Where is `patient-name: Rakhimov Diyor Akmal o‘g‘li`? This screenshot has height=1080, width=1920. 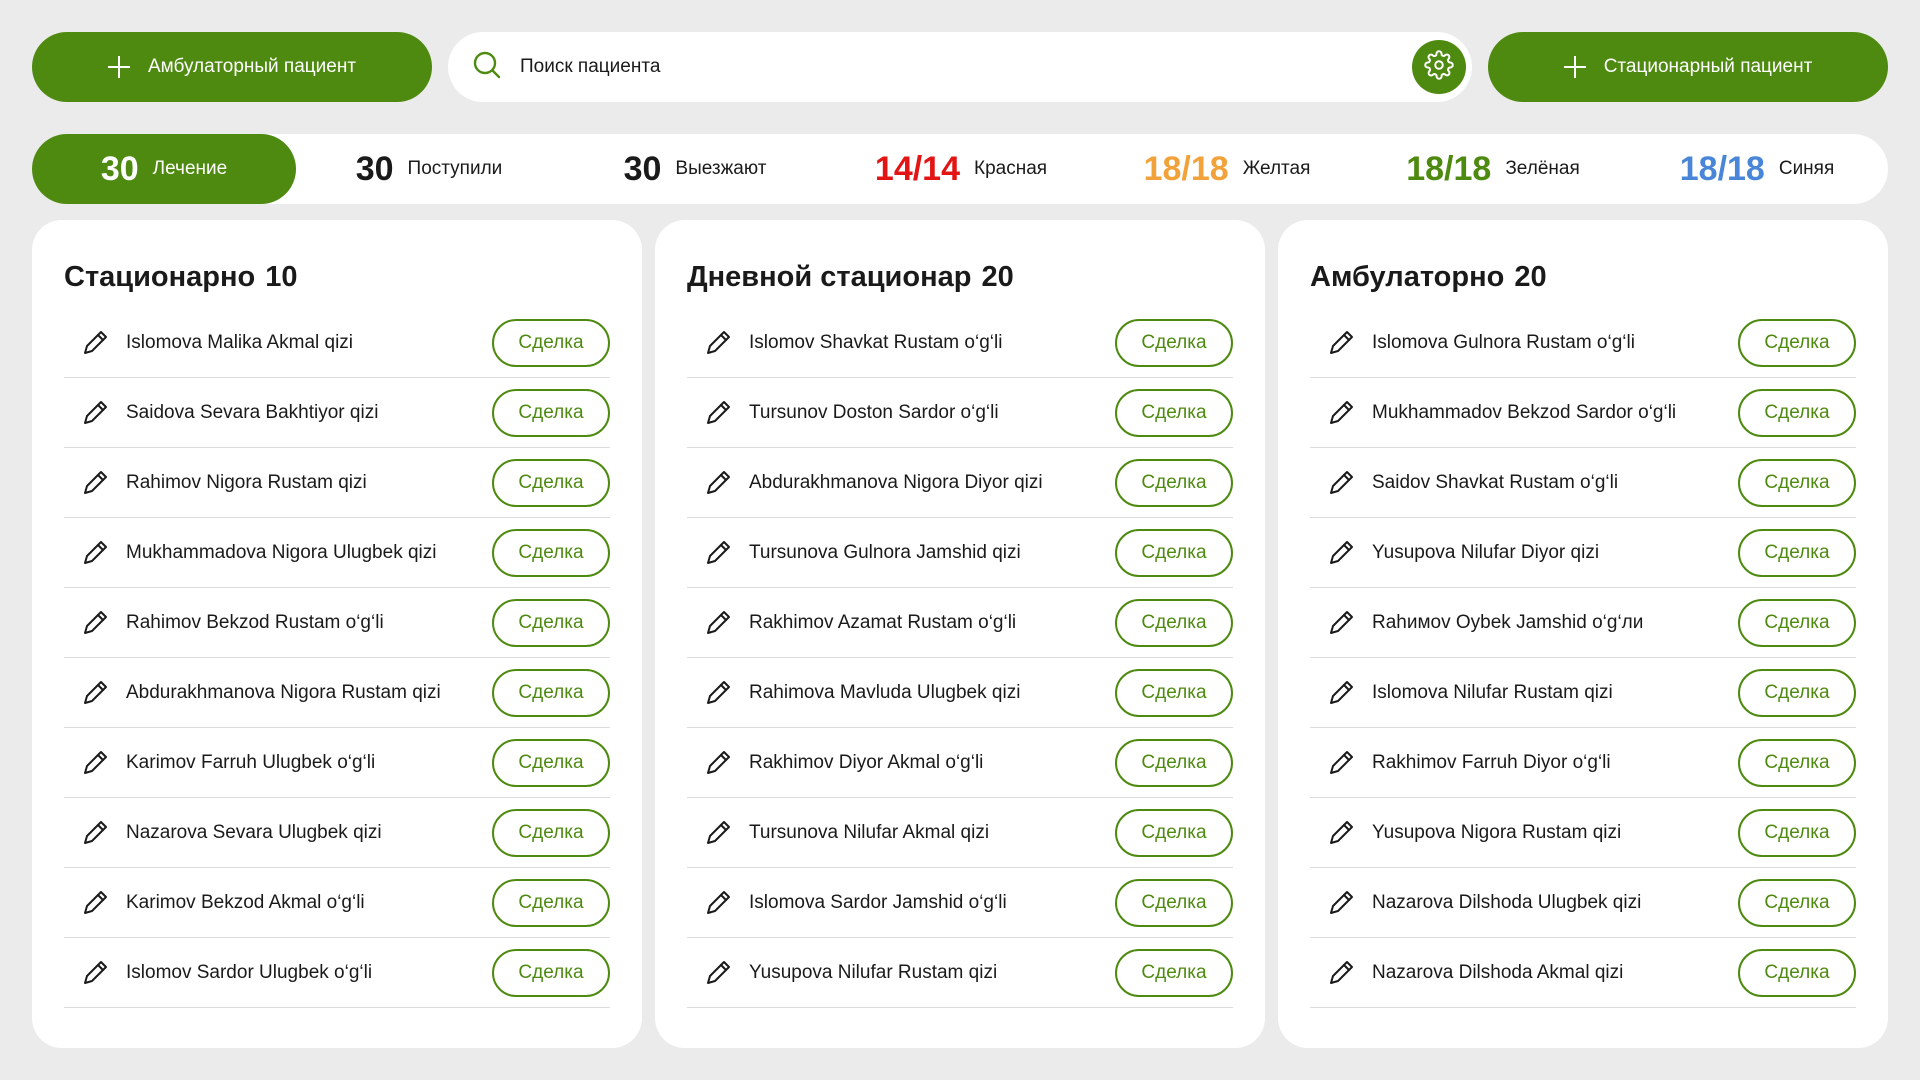
patient-name: Rakhimov Diyor Akmal o‘g‘li is located at coordinates (866, 762).